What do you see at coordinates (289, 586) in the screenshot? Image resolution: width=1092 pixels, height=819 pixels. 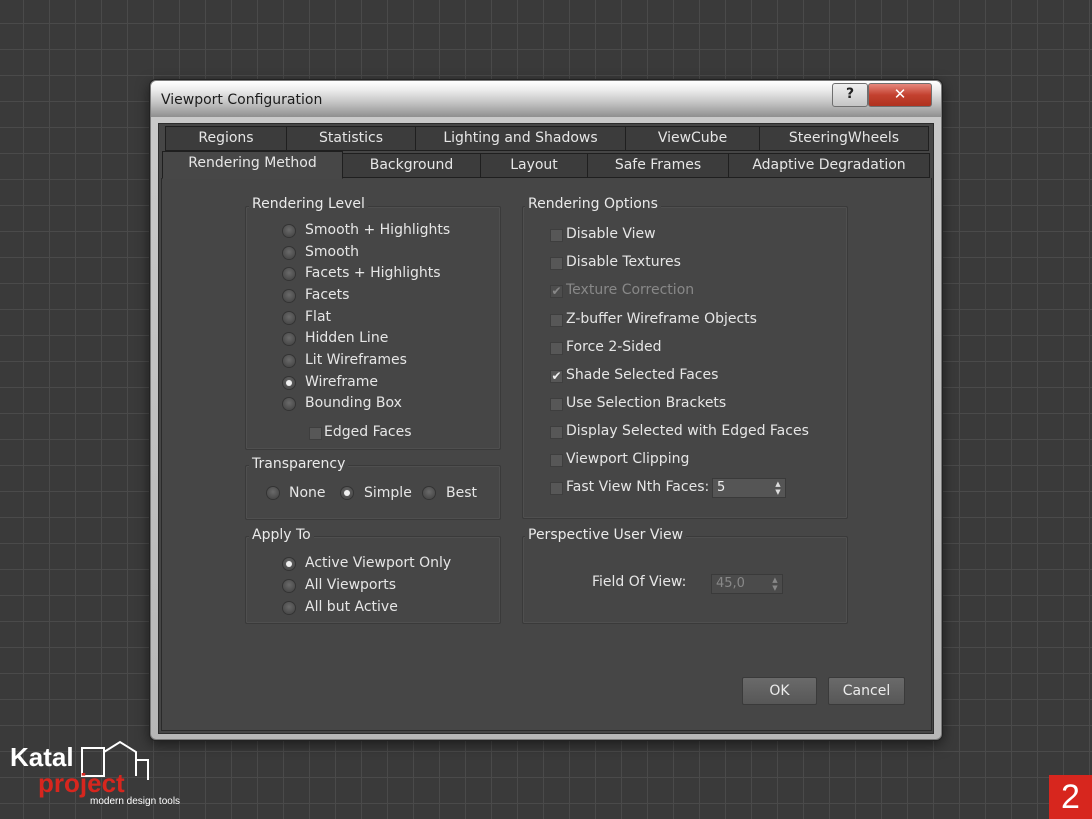 I see `radio-all-viewports` at bounding box center [289, 586].